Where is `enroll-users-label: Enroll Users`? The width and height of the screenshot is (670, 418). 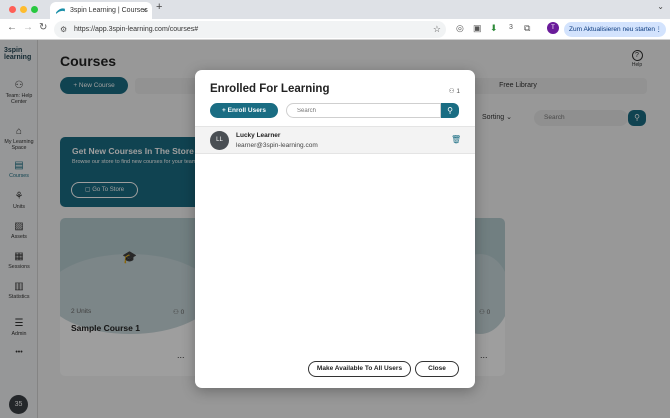 enroll-users-label: Enroll Users is located at coordinates (246, 110).